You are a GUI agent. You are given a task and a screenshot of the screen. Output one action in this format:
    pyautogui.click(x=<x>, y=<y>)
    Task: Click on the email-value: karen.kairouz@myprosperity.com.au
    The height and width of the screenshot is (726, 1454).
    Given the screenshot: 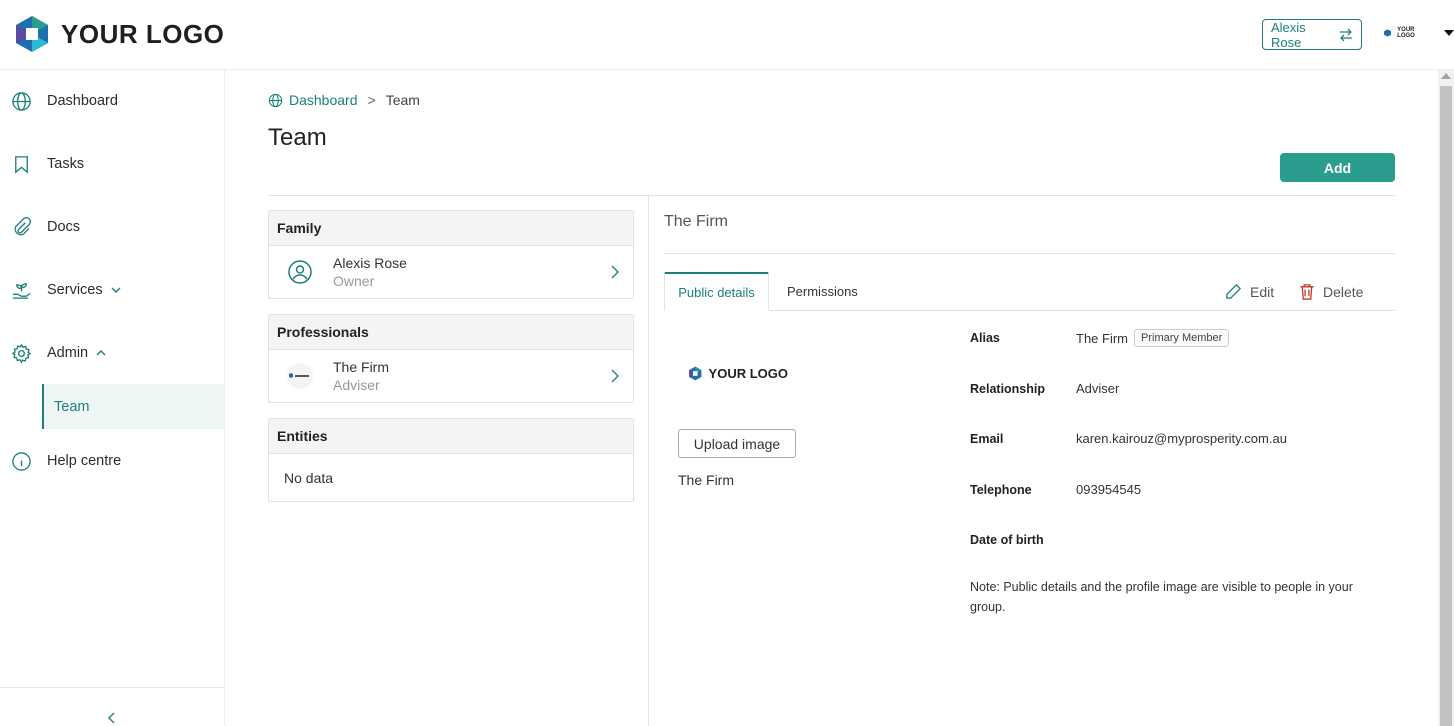 What is the action you would take?
    pyautogui.click(x=1181, y=438)
    